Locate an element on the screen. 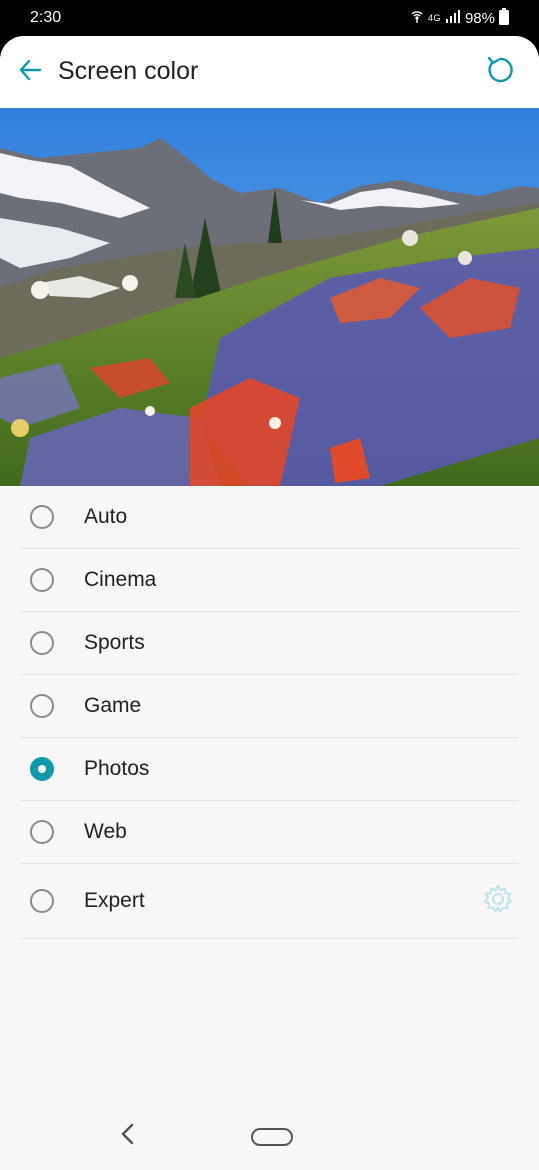  option-photos: Photos is located at coordinates (269, 769).